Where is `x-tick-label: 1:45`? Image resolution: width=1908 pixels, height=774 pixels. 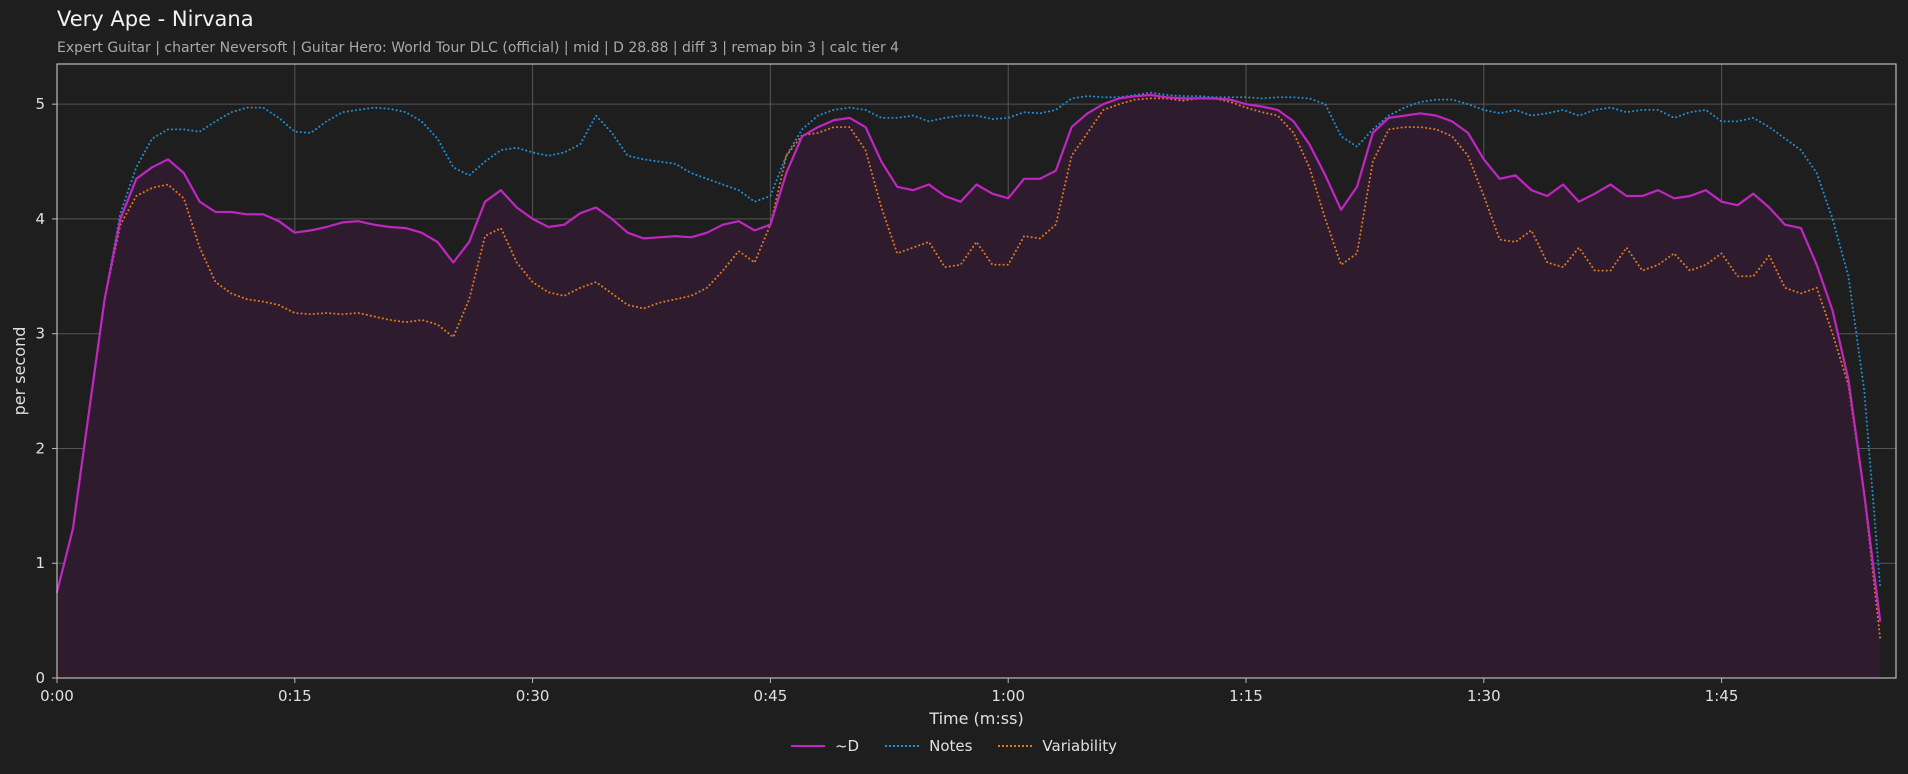 x-tick-label: 1:45 is located at coordinates (1722, 696).